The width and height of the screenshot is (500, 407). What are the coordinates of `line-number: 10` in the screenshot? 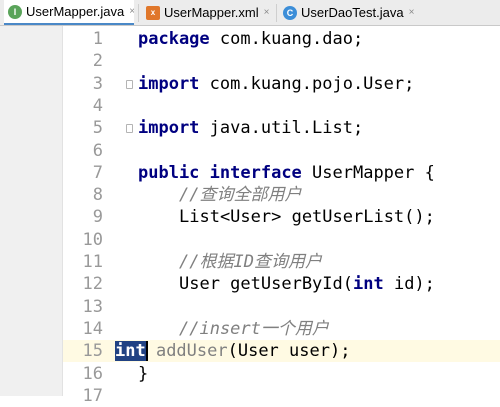 It's located at (92, 239).